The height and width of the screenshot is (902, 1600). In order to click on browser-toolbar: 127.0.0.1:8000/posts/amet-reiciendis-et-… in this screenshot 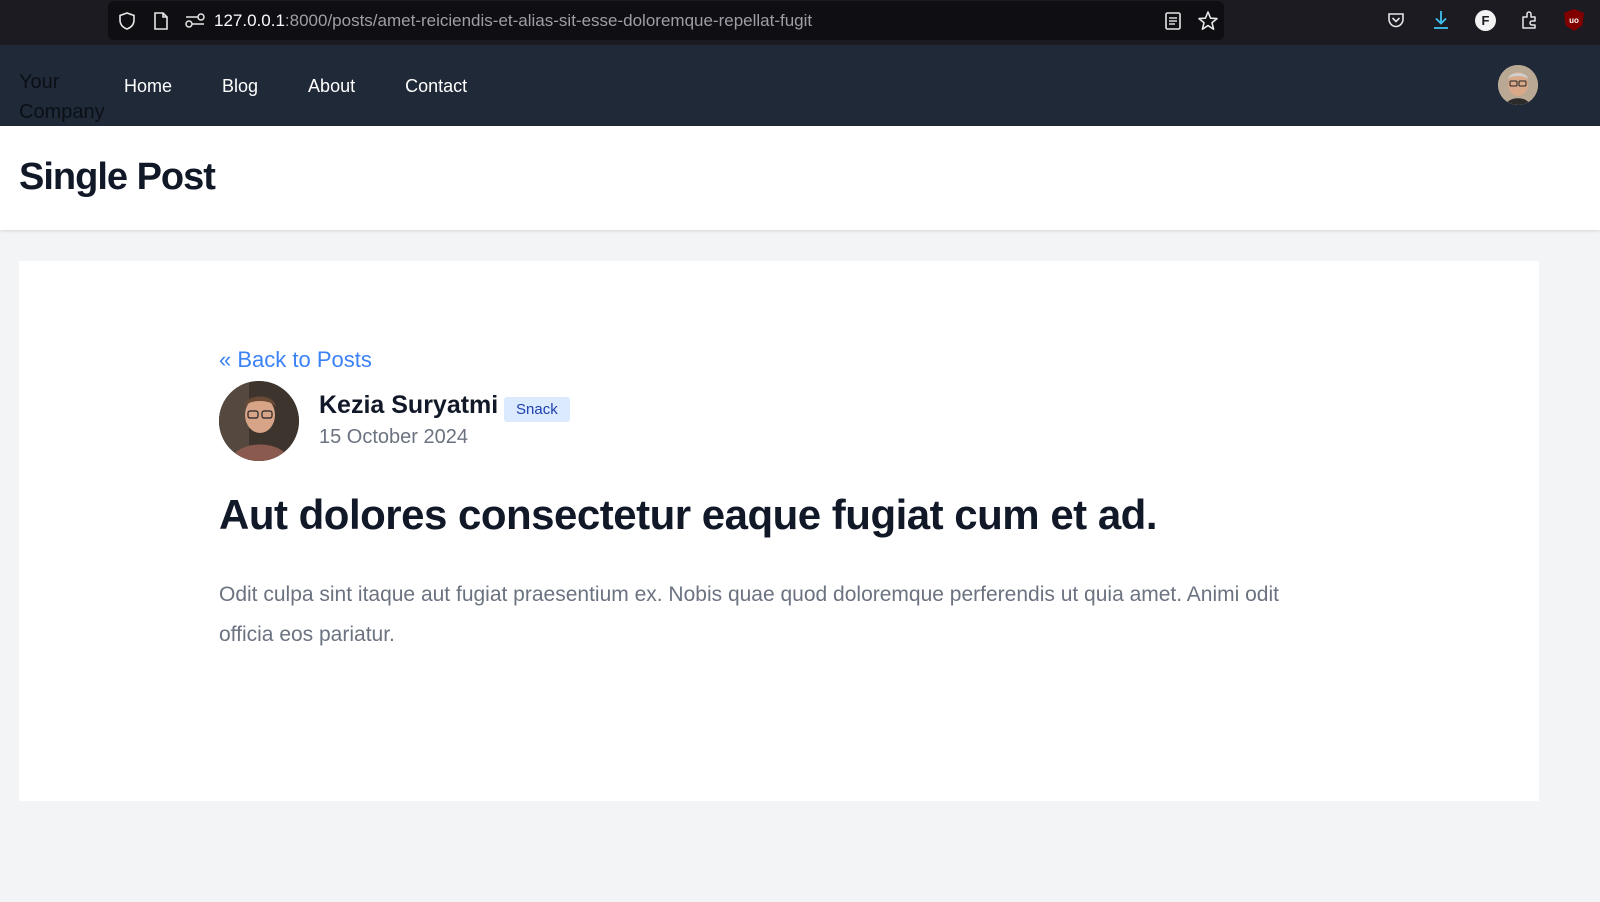, I will do `click(800, 22)`.